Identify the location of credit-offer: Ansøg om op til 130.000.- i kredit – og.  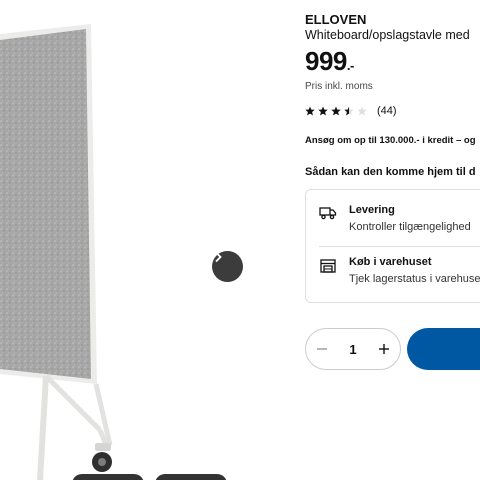
(390, 140).